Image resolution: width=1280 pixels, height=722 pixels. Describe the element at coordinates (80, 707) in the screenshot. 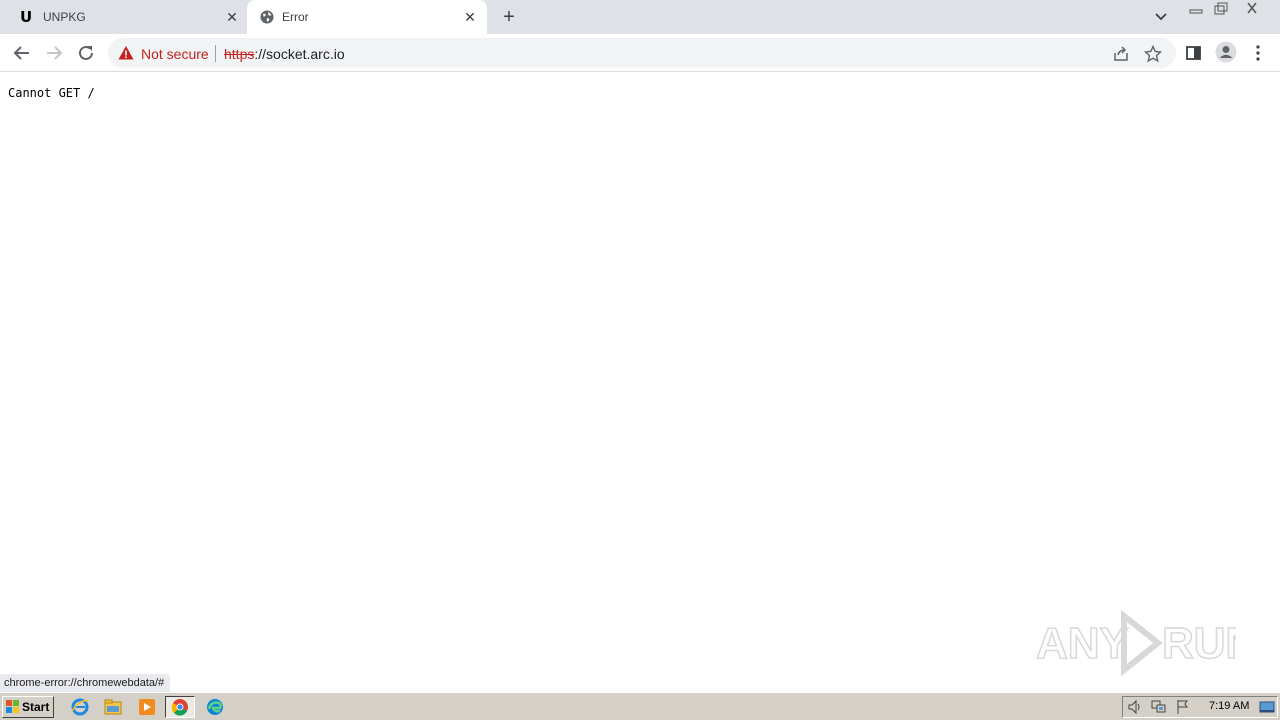

I see `internet-explorer-icon` at that location.